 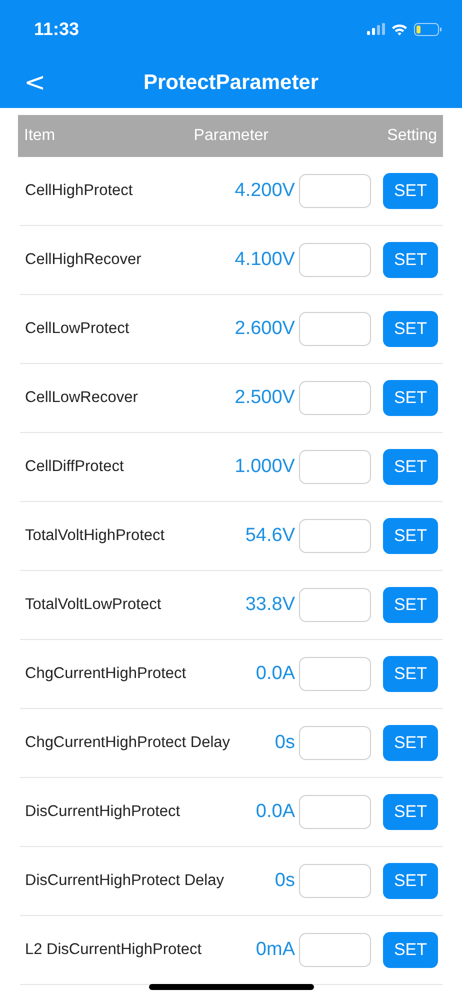 What do you see at coordinates (125, 881) in the screenshot?
I see `item-label: DisCurrentHighProtect Delay` at bounding box center [125, 881].